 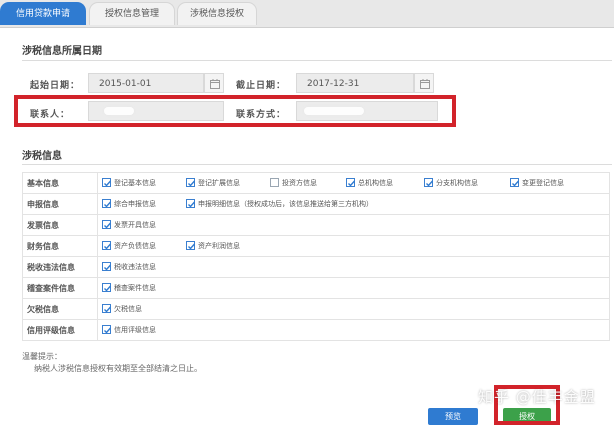 I want to click on table-row: 发票信息 发票开具信息, so click(x=316, y=225).